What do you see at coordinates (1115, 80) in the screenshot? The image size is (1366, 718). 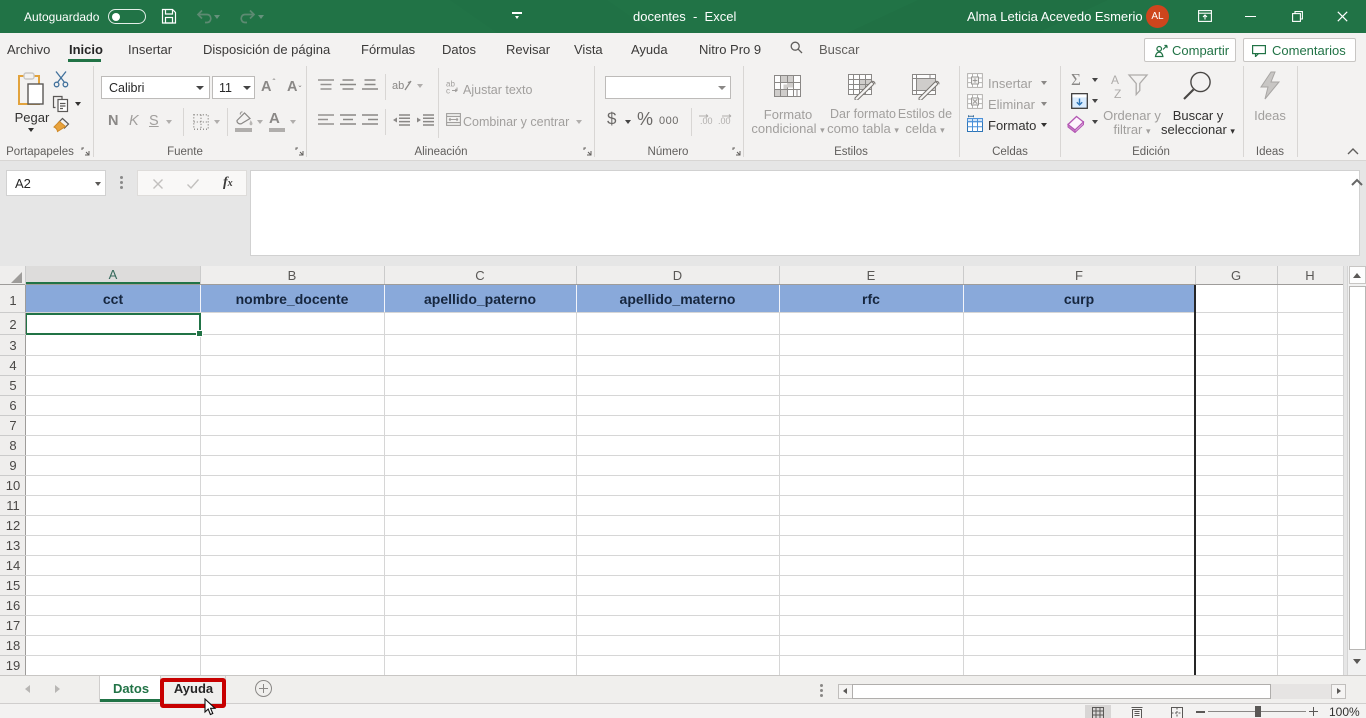 I see `svg-text: A` at bounding box center [1115, 80].